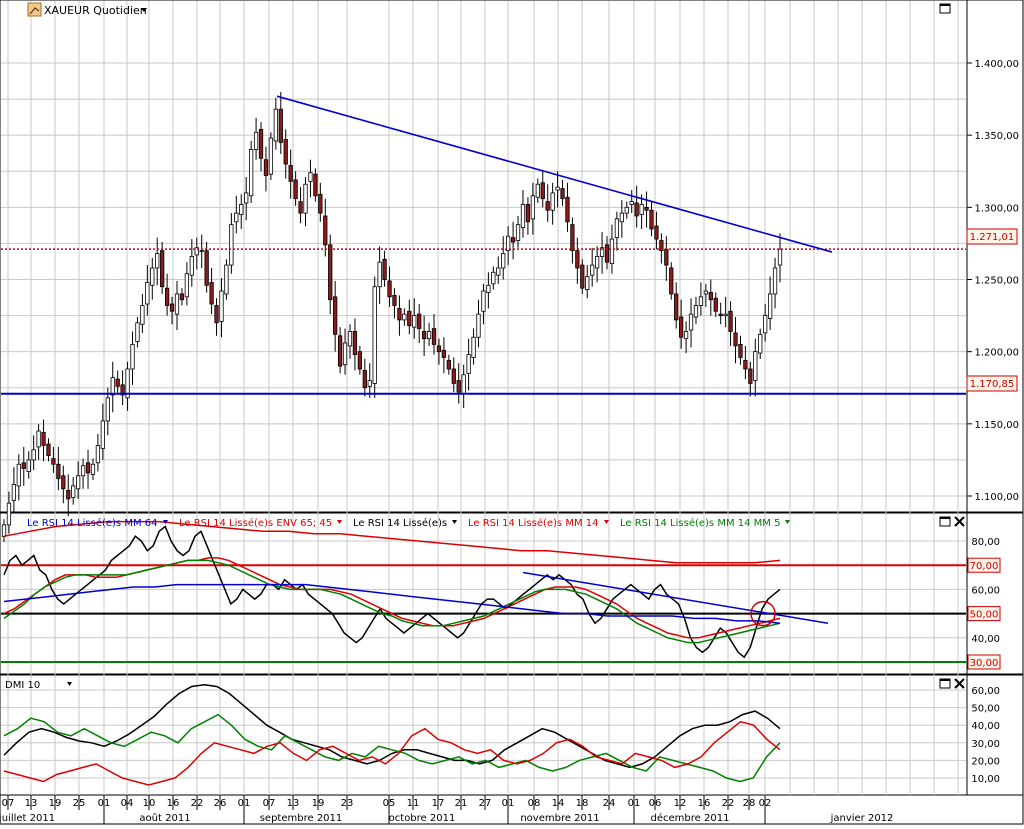 This screenshot has width=1024, height=829. I want to click on svg-text: 1.170,85, so click(992, 384).